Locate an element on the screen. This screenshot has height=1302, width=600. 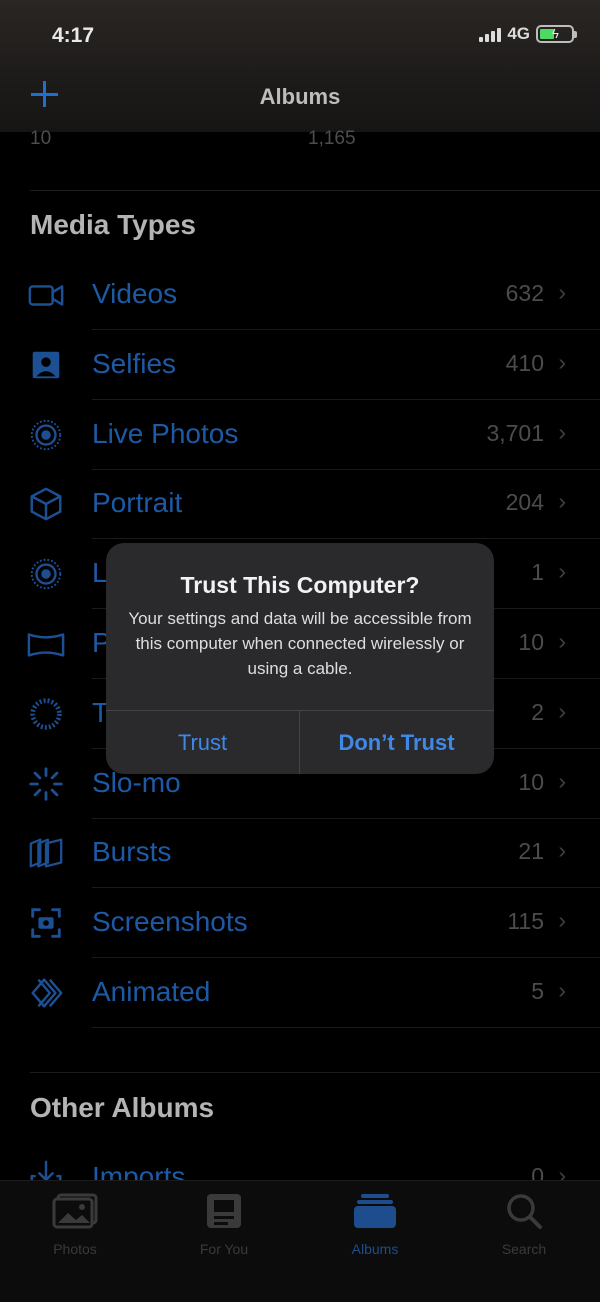
other-albums-header: Other Albums is located at coordinates (122, 1107).